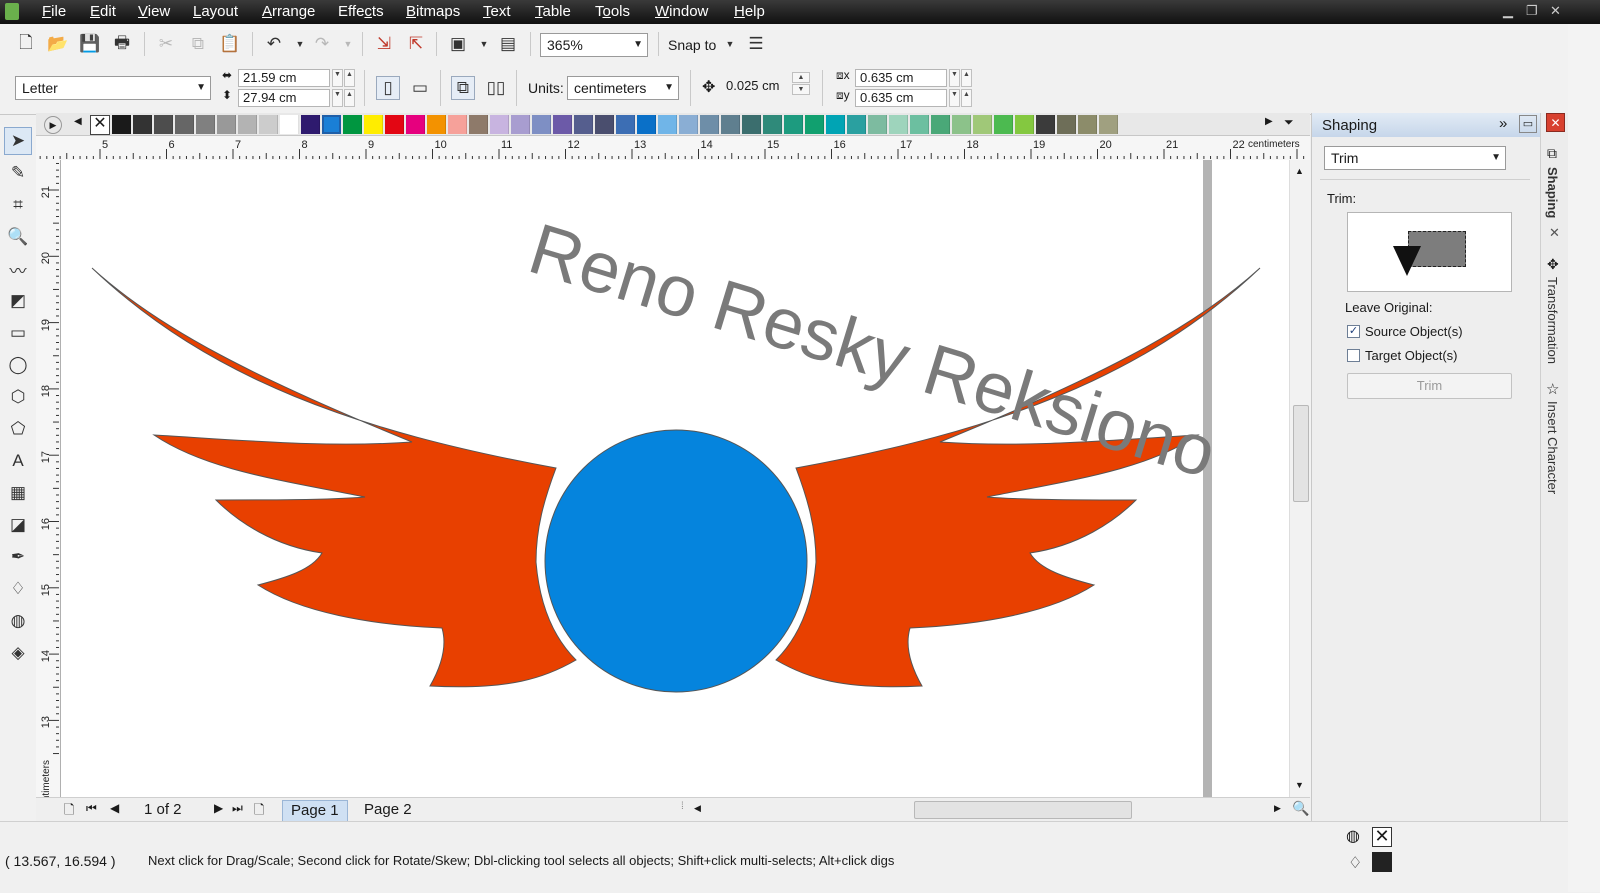 The height and width of the screenshot is (893, 1600). Describe the element at coordinates (18, 173) in the screenshot. I see `shape-tool-icon: ✎` at that location.